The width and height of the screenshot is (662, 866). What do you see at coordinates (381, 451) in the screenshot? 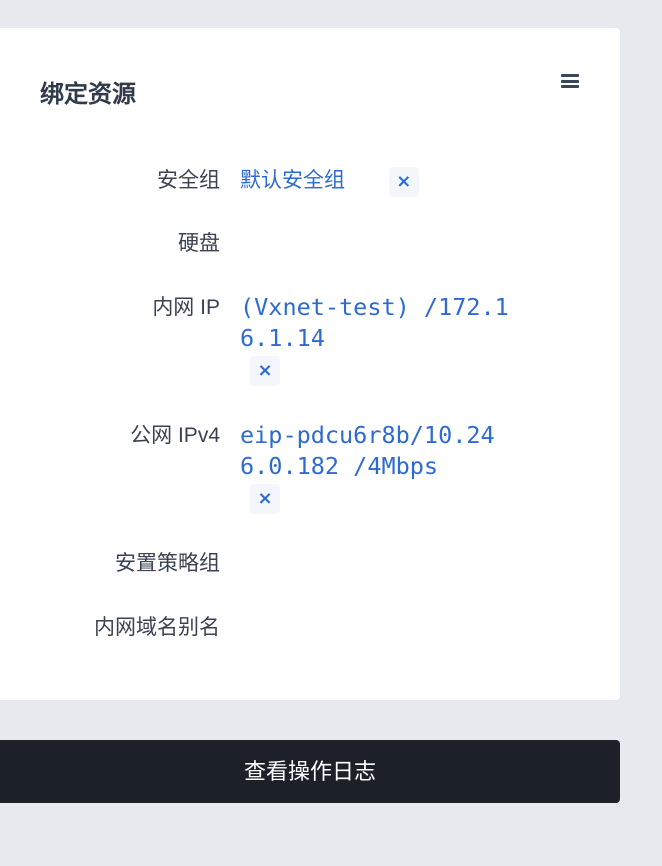
I see `public-ip-value: eip-pdcu6r8b/10.246.0.182 /4Mbps` at bounding box center [381, 451].